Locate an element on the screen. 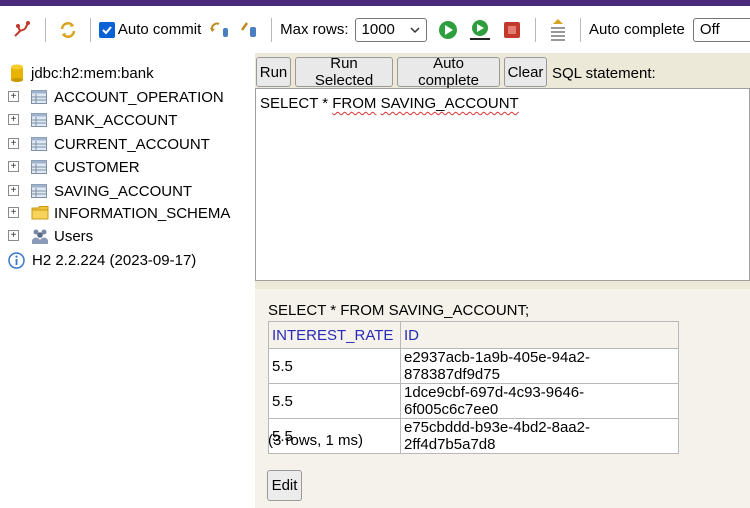 The width and height of the screenshot is (750, 508). run-selected-icon is located at coordinates (480, 30).